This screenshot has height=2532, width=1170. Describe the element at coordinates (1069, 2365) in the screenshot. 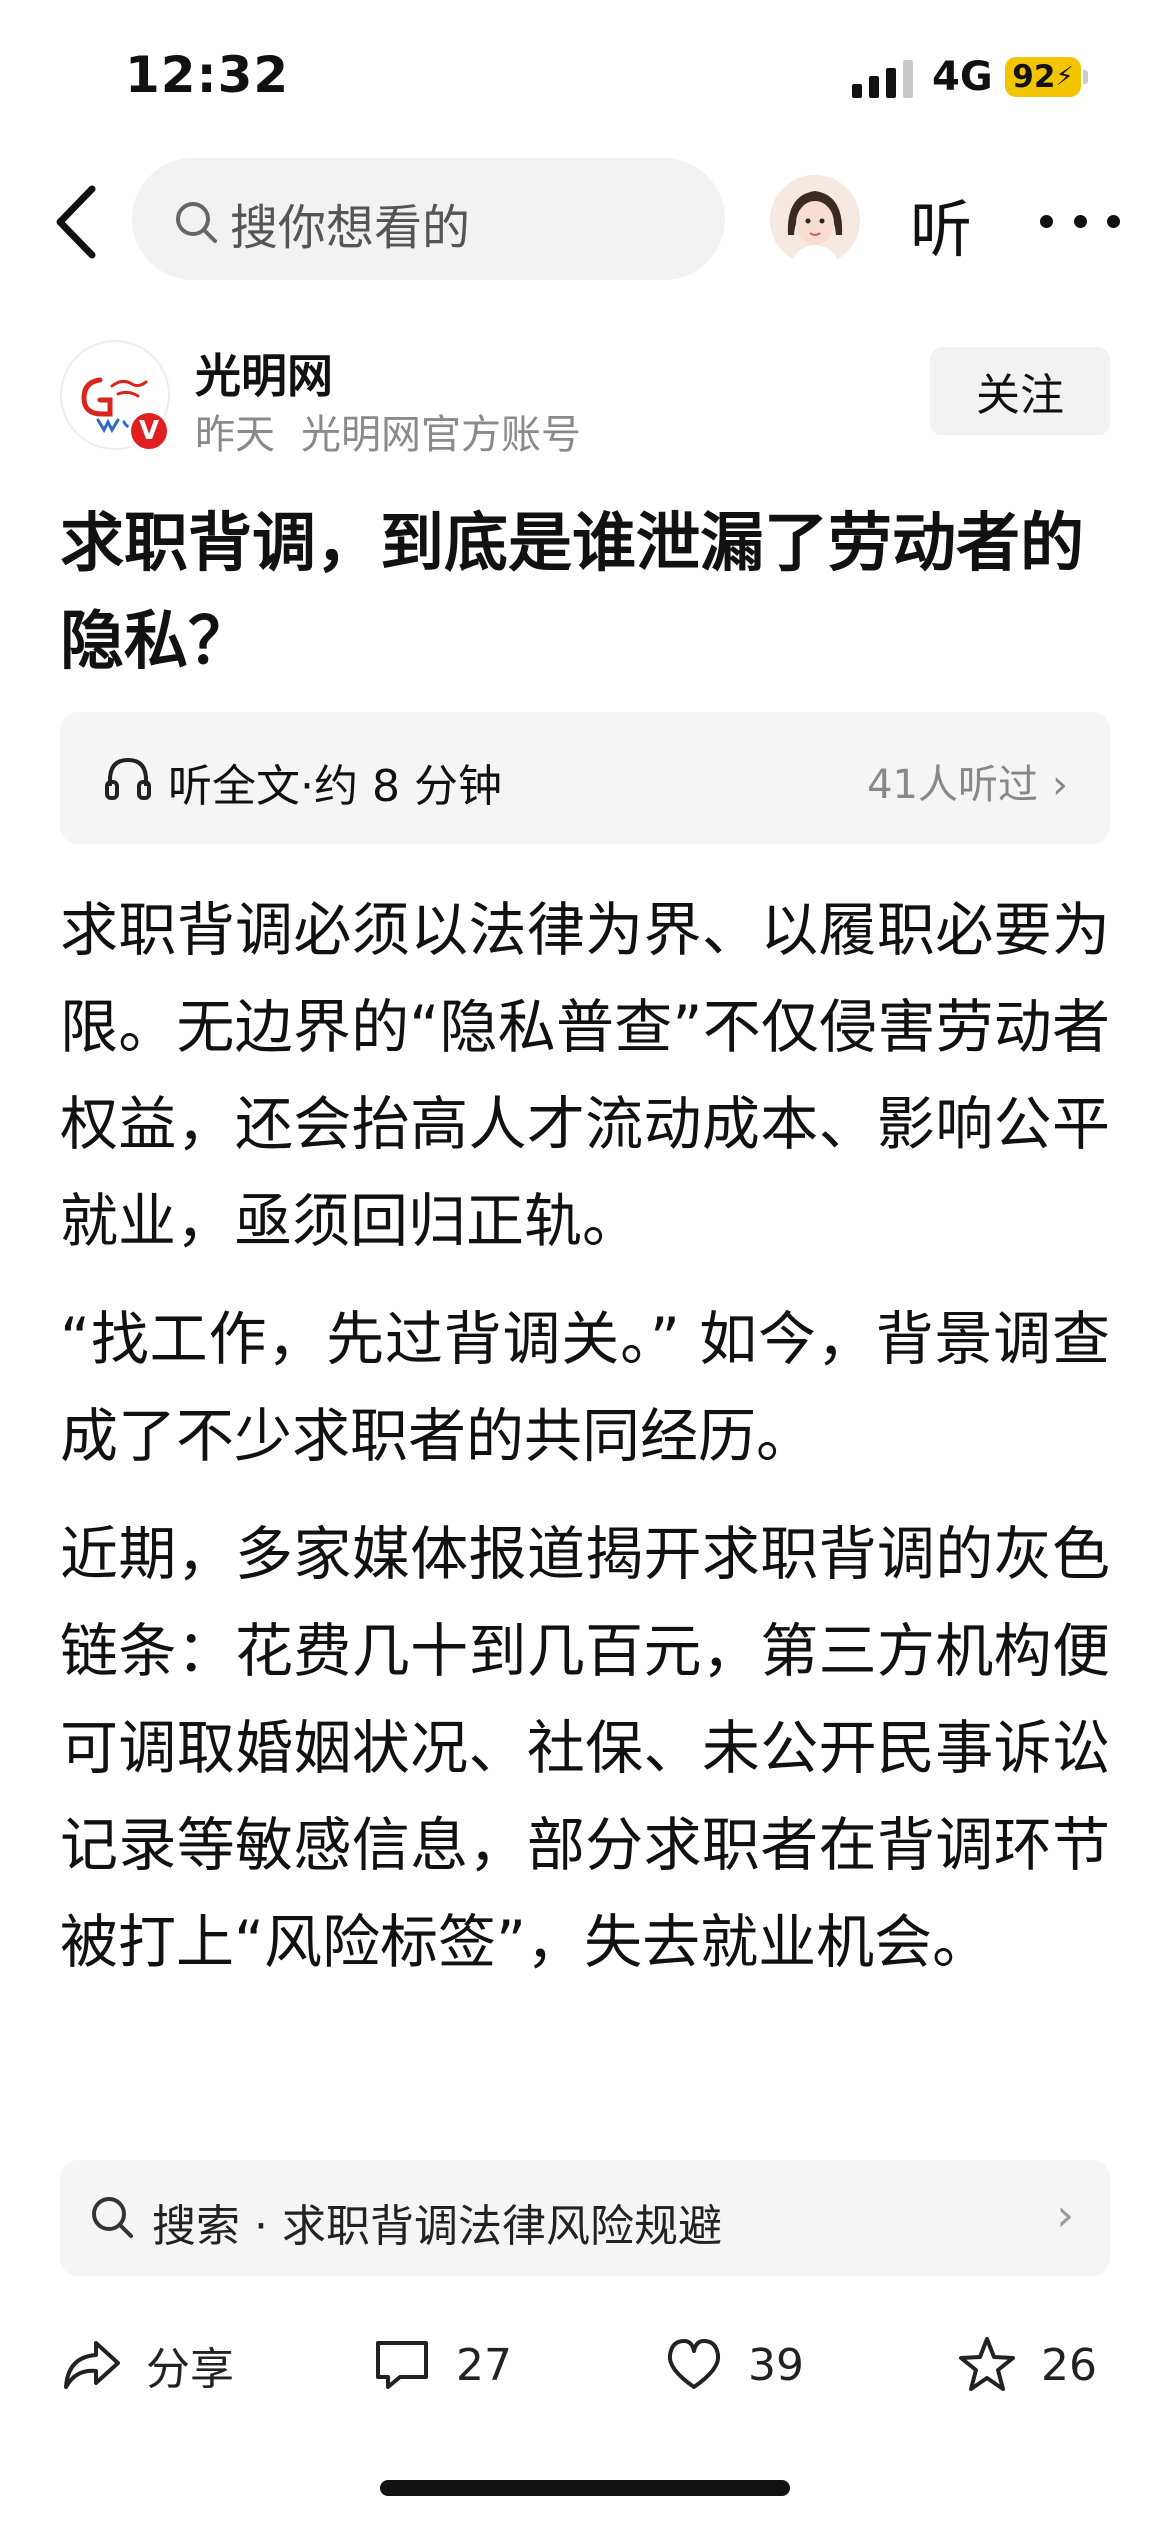

I see `favorite-count: 26` at that location.